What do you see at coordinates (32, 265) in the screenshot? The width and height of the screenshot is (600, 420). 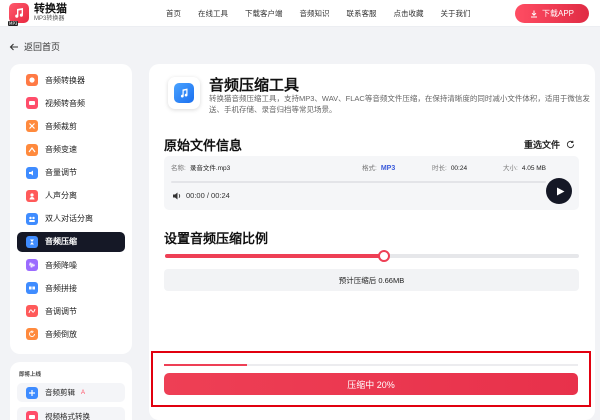 I see `denoise-icon` at bounding box center [32, 265].